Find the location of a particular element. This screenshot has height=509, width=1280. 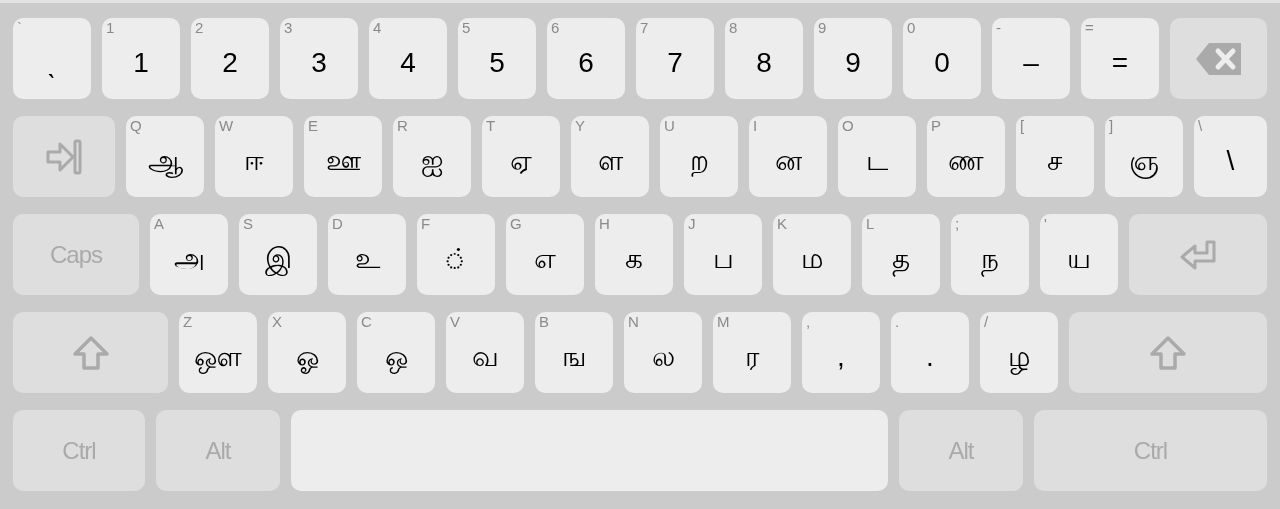

key-label: ஒ is located at coordinates (396, 356).